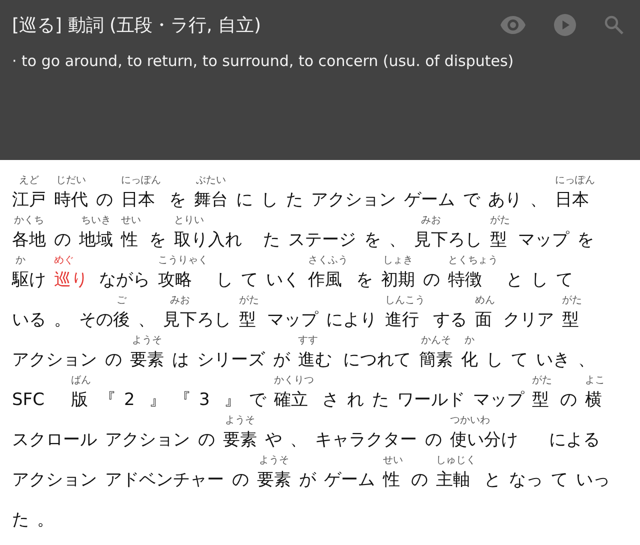 The image size is (640, 545). I want to click on word: 化, so click(469, 360).